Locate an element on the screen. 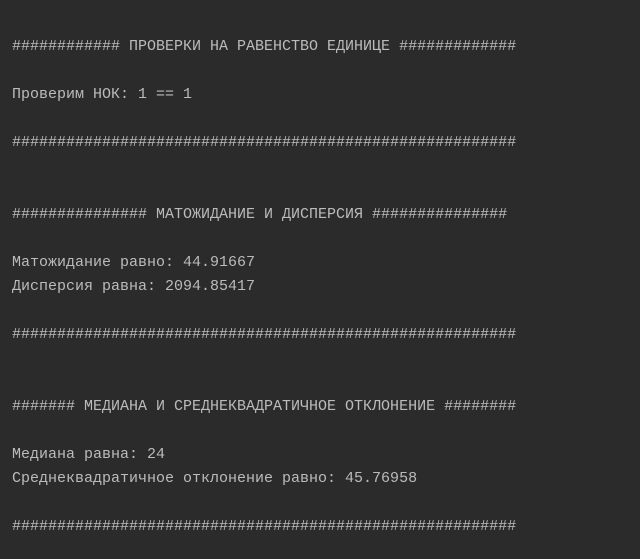  output-line-lcm-check: Проверим НОК: 1 == 1 is located at coordinates (102, 94).